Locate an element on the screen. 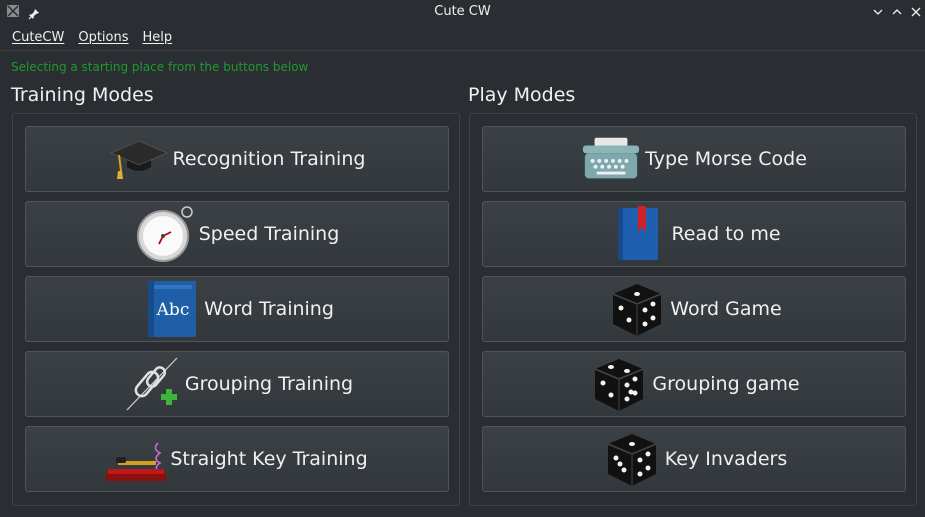 Image resolution: width=925 pixels, height=517 pixels. grouping-training-button: Grouping Training is located at coordinates (237, 384).